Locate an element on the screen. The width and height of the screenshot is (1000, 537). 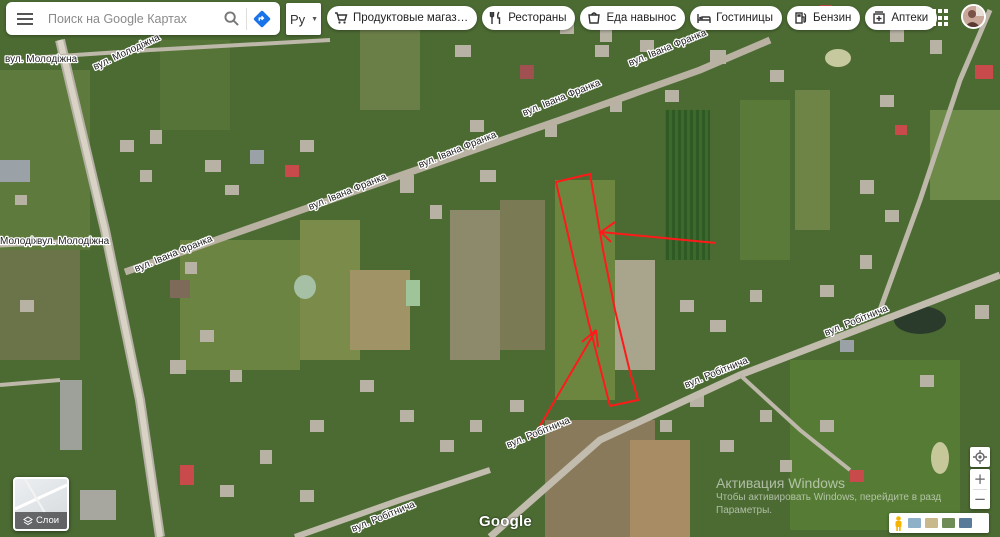
my-location-button is located at coordinates (980, 457).